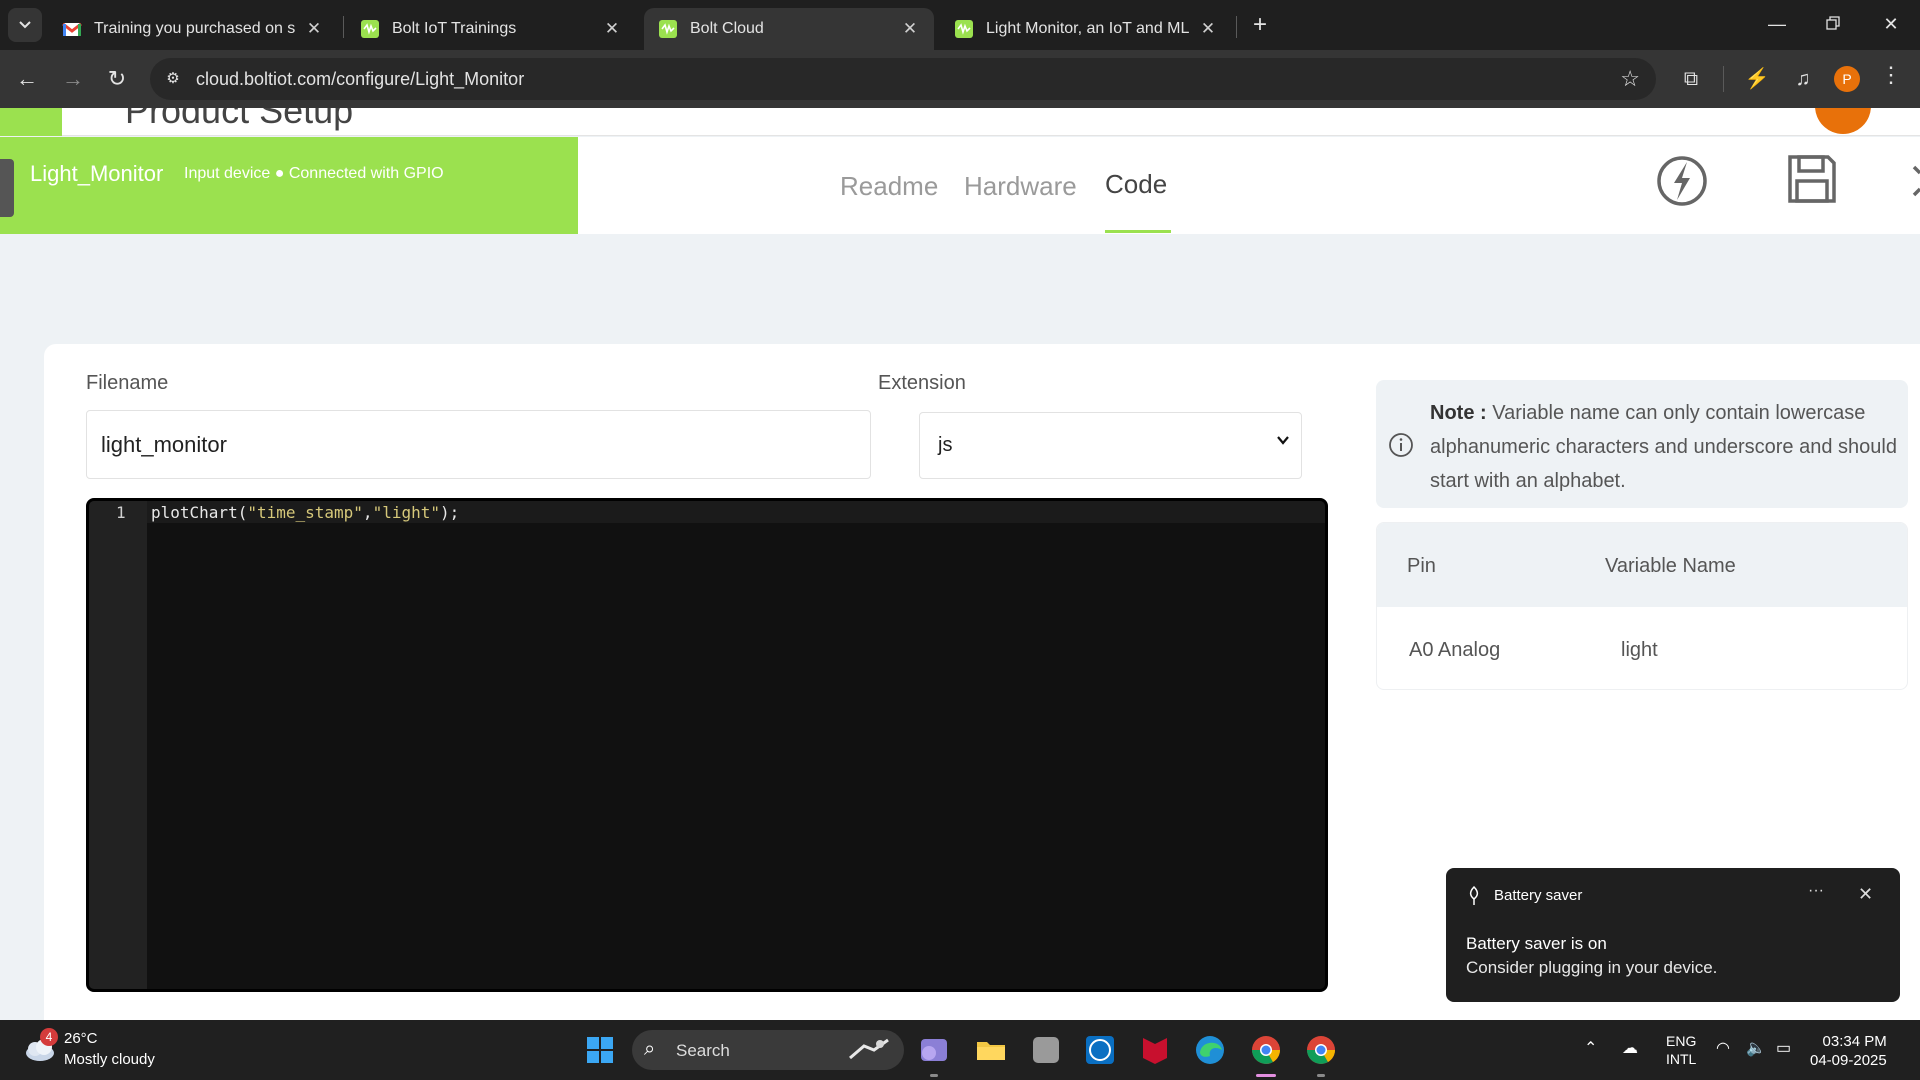 Image resolution: width=1920 pixels, height=1080 pixels. I want to click on tab-search-button, so click(25, 25).